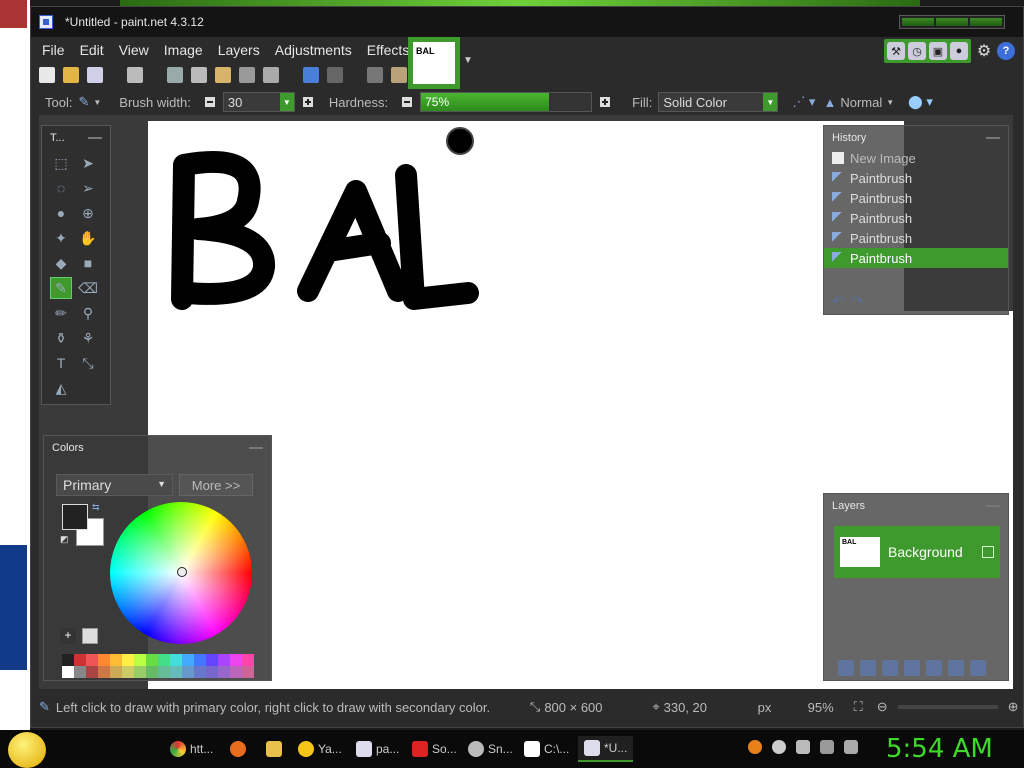 The width and height of the screenshot is (1024, 768). Describe the element at coordinates (1006, 51) in the screenshot. I see `help-icon: ?` at that location.